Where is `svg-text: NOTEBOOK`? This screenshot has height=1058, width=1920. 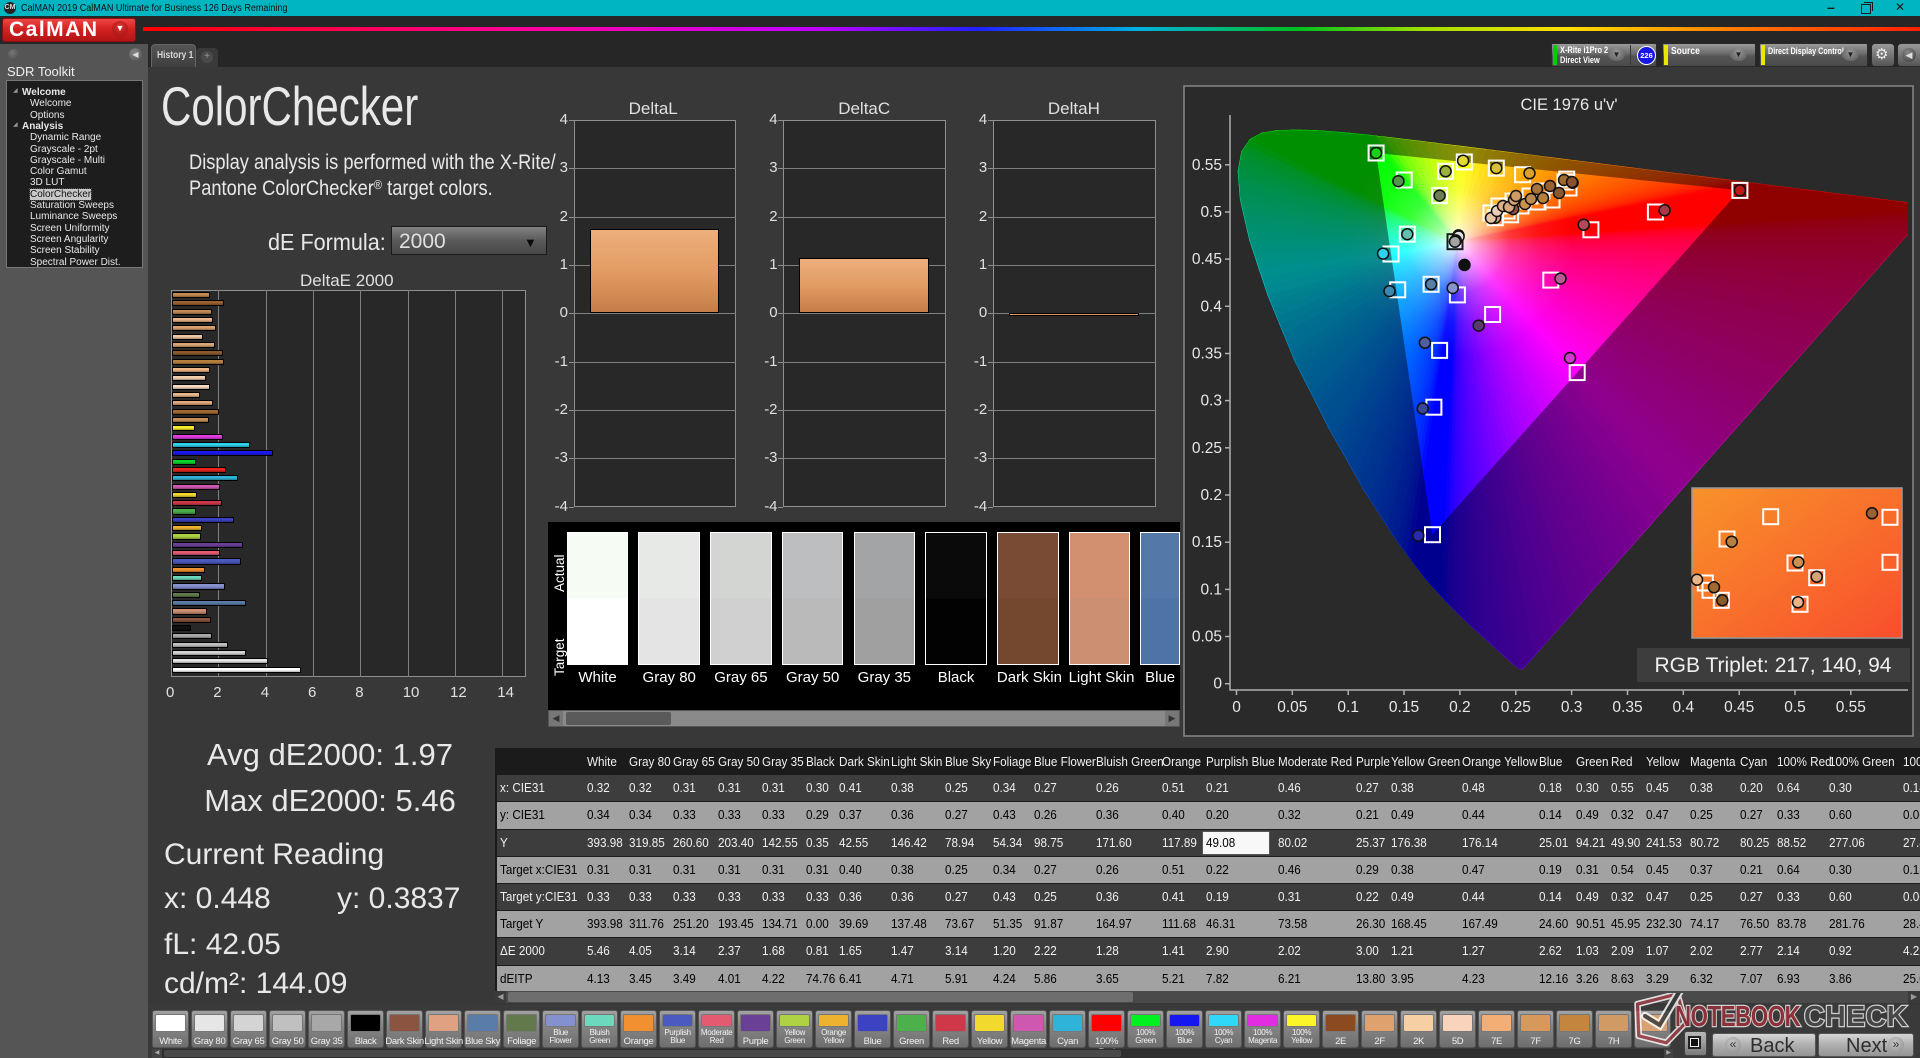
svg-text: NOTEBOOK is located at coordinates (1738, 1016).